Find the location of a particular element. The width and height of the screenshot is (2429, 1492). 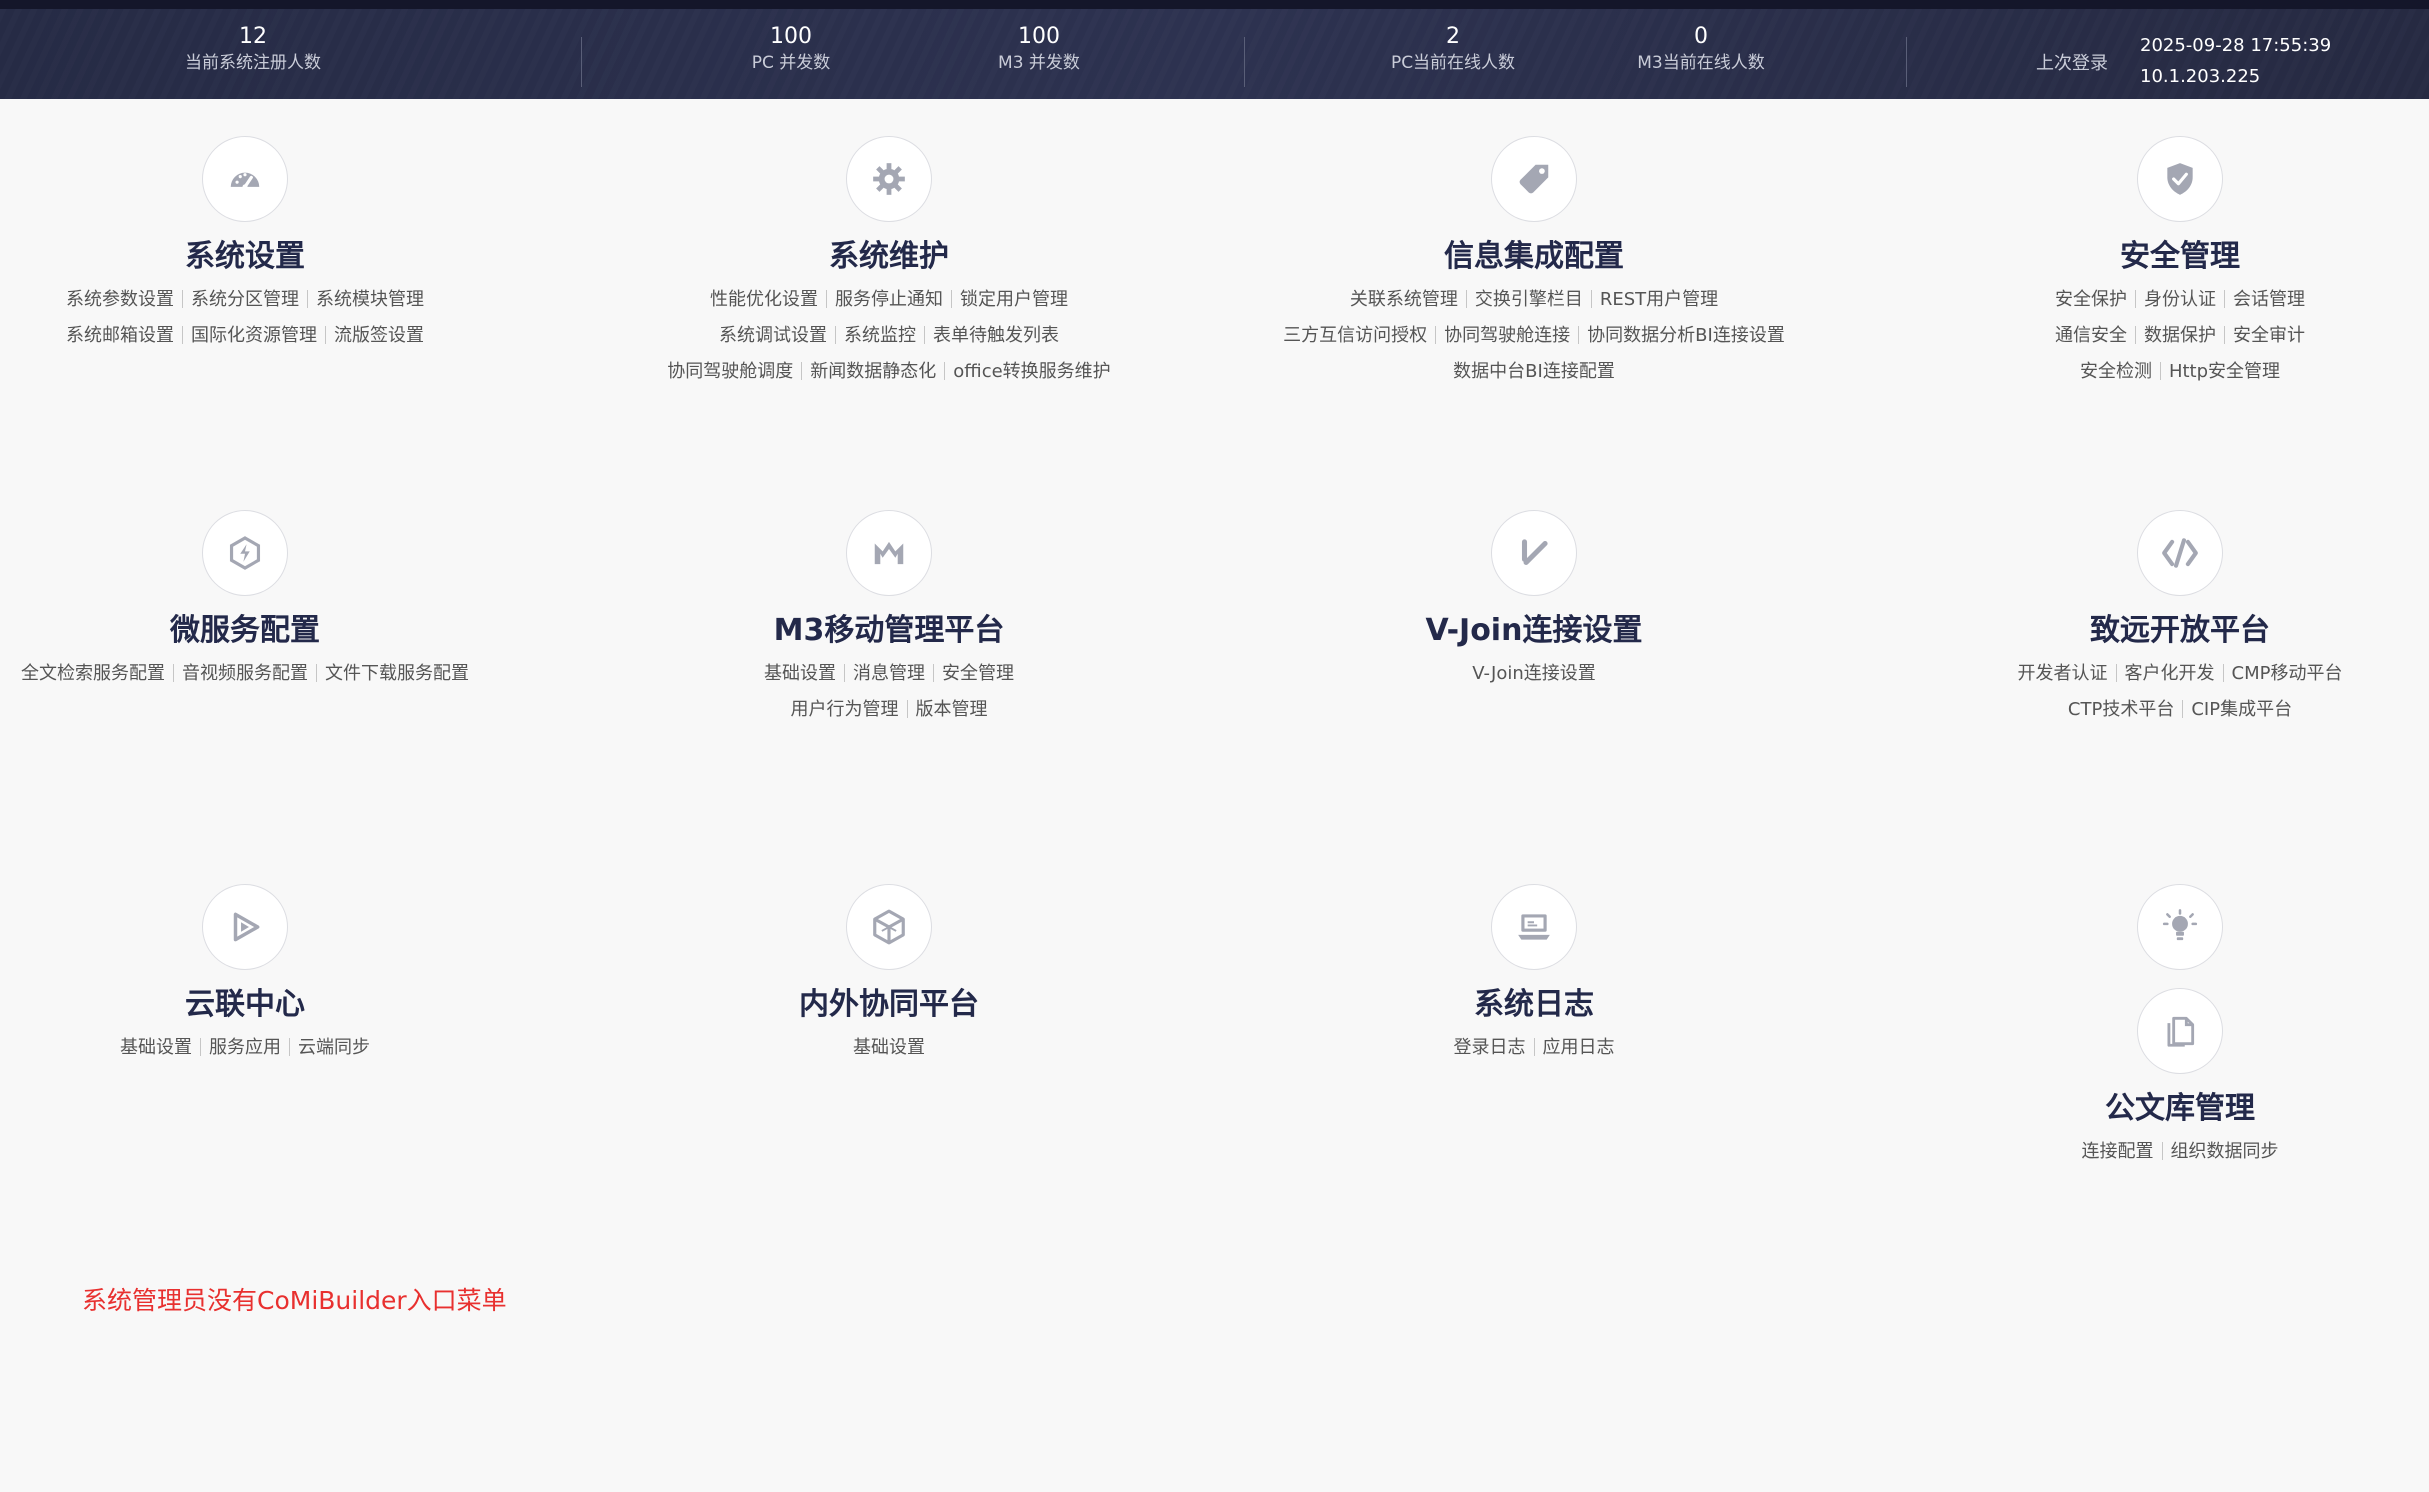

cloud-play-icon is located at coordinates (245, 927).